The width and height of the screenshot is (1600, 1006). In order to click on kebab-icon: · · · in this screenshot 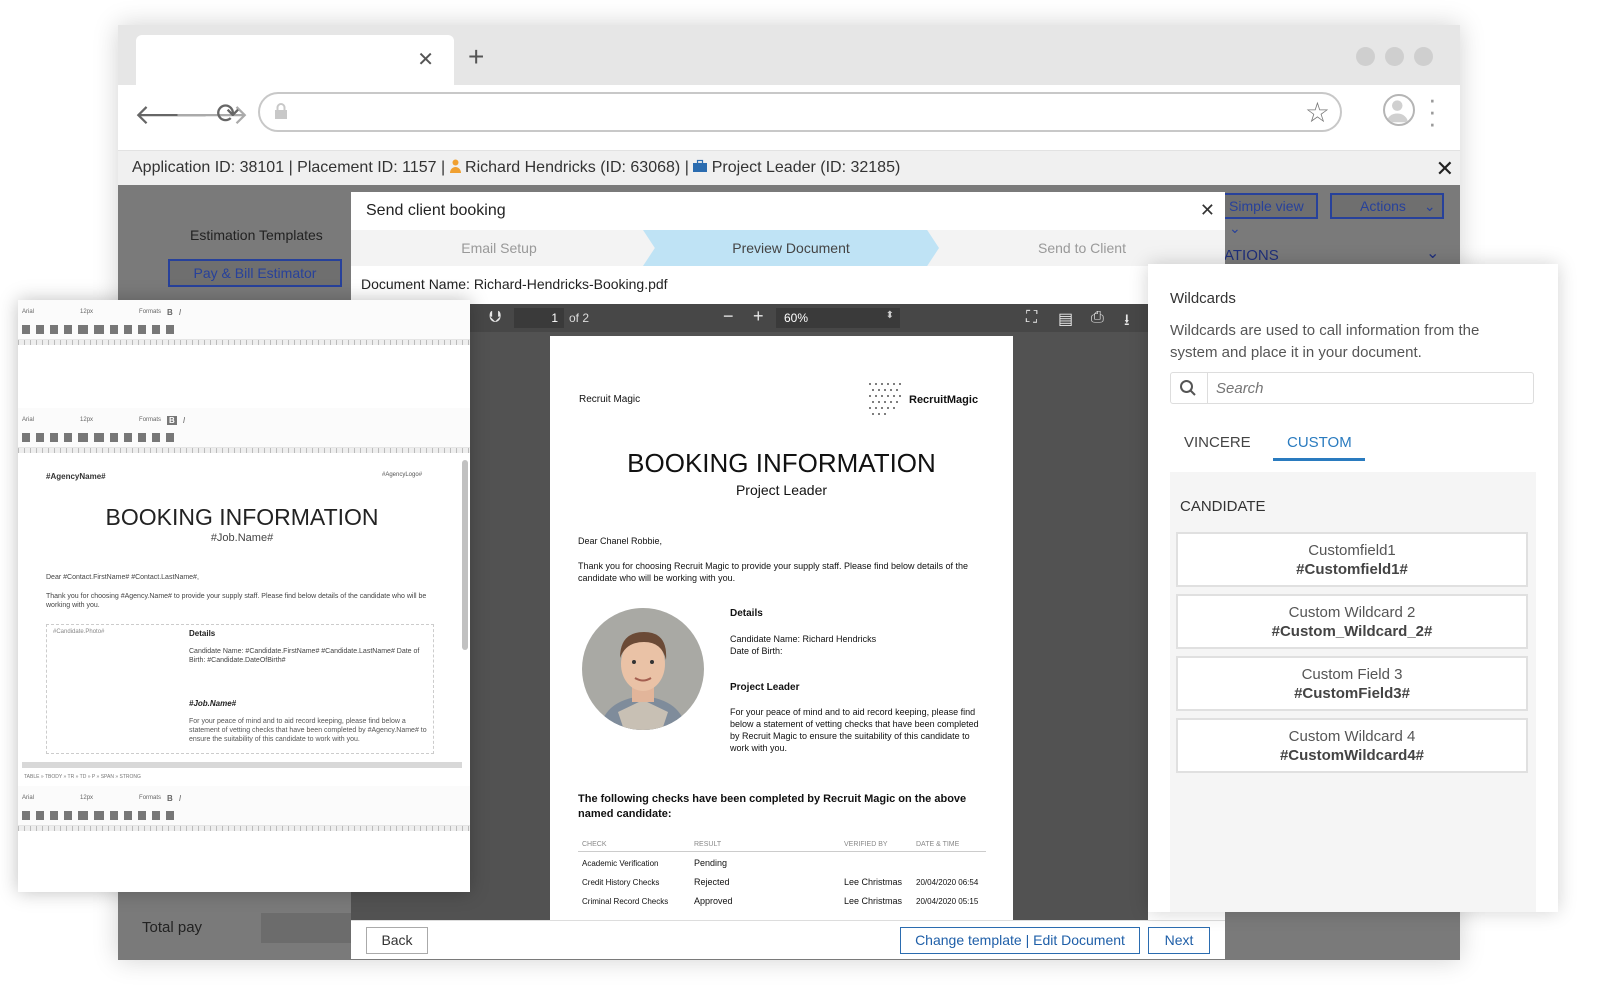, I will do `click(1432, 111)`.